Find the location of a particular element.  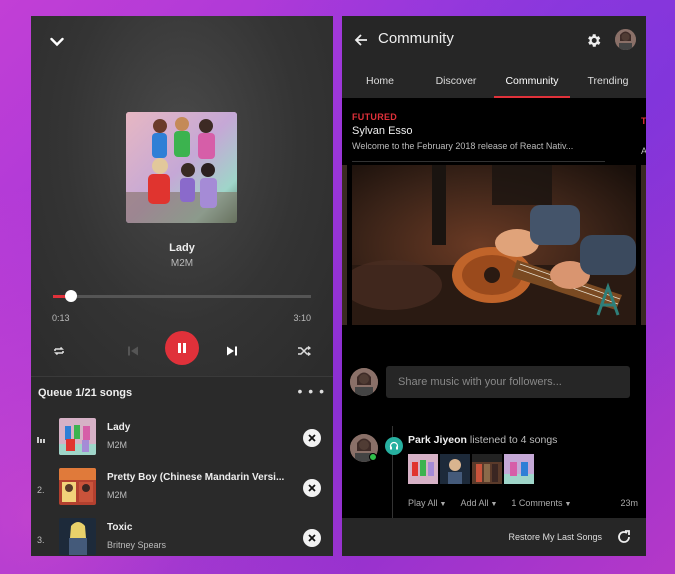

pause-icon is located at coordinates (182, 348).